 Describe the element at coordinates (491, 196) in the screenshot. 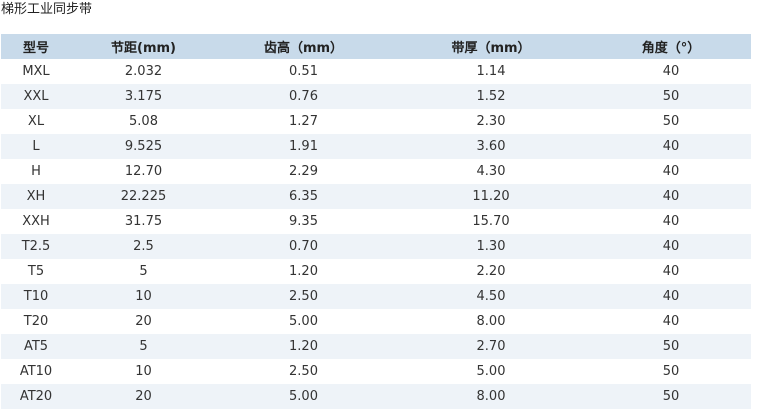

I see `cell-belt-thickness: 11.20` at that location.